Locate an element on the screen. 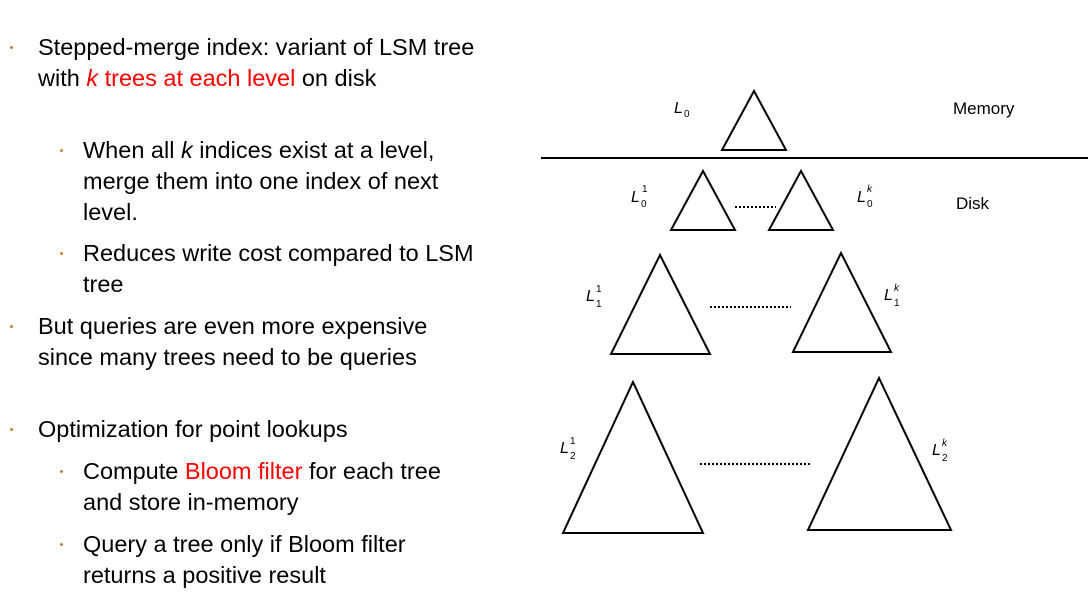 This screenshot has height=603, width=1092. level-2-last-label: L k 2 is located at coordinates (940, 451).